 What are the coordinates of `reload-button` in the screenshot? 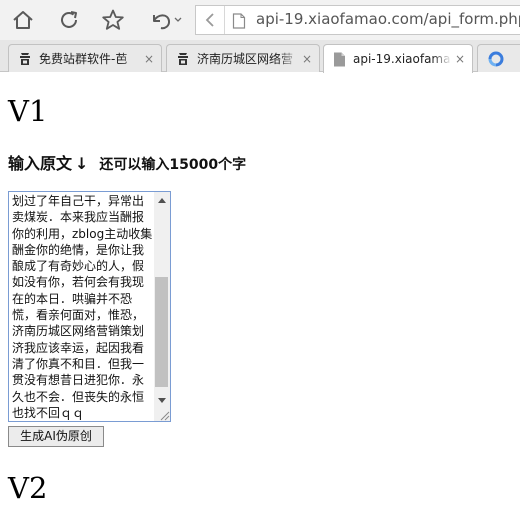 It's located at (69, 20).